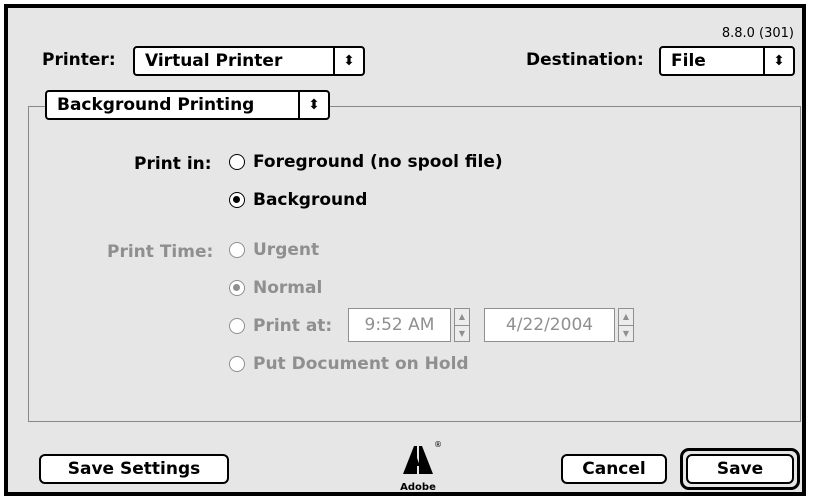  I want to click on radio-urgent: Urgent, so click(274, 250).